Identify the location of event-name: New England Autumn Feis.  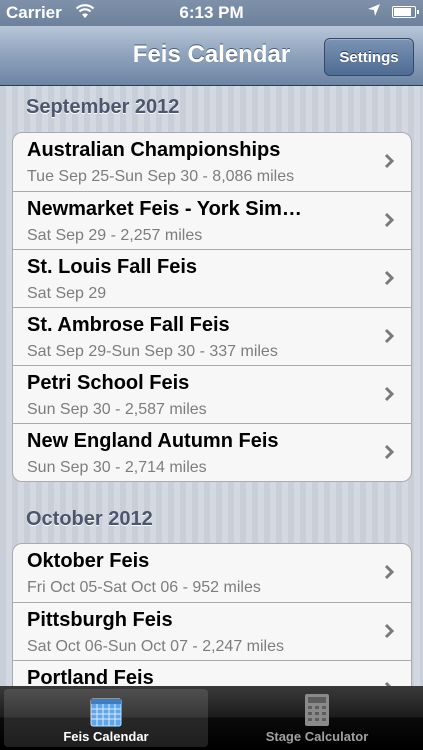
(153, 441).